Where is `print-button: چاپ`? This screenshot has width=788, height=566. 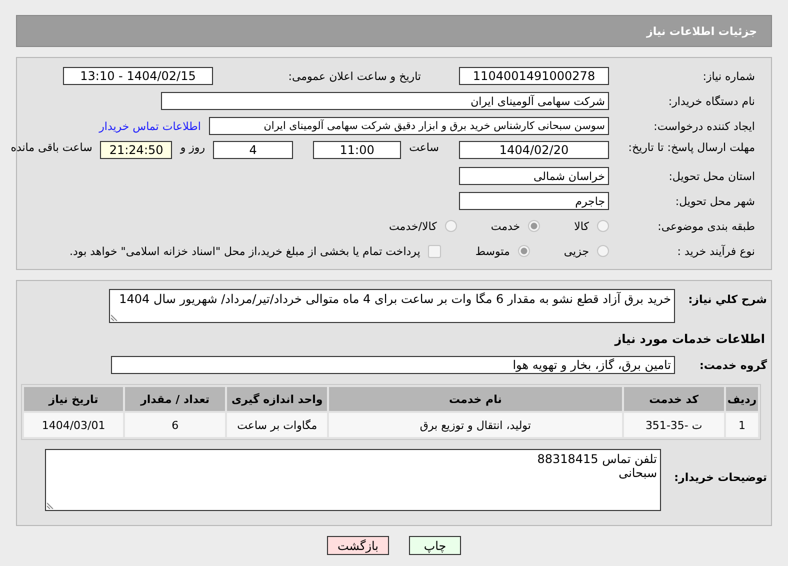 print-button: چاپ is located at coordinates (435, 545).